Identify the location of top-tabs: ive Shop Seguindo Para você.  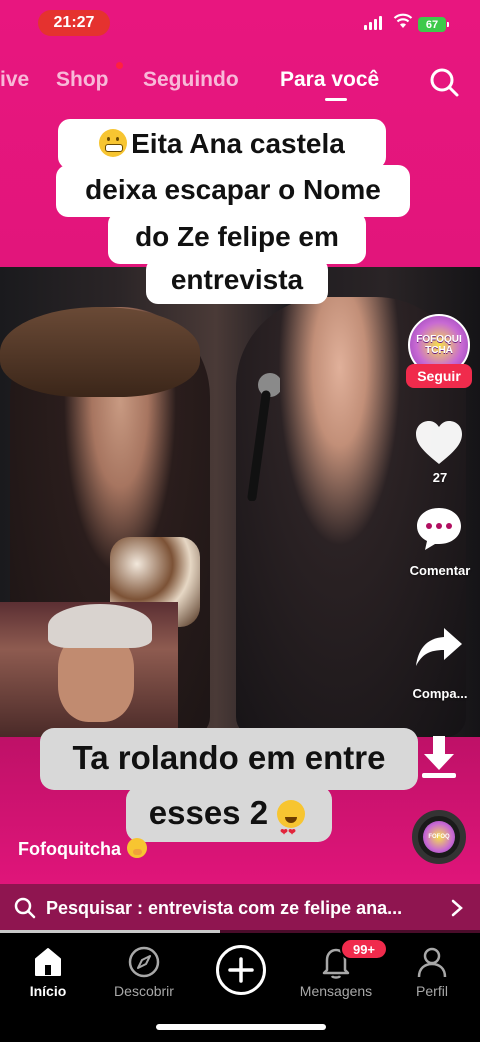
(240, 81).